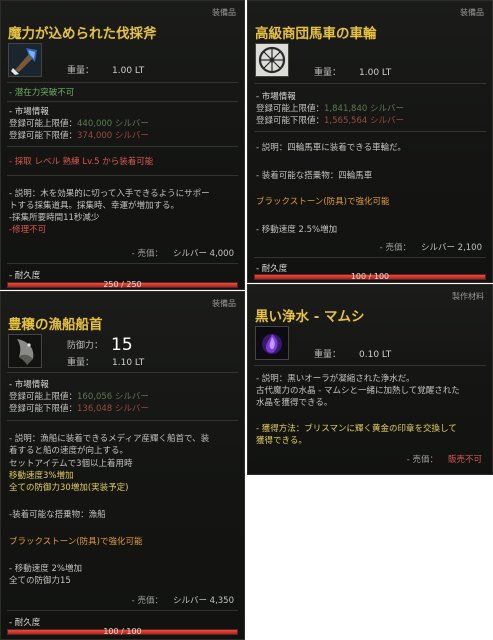  What do you see at coordinates (55, 325) in the screenshot?
I see `item-title: 豊穣の漁船船首` at bounding box center [55, 325].